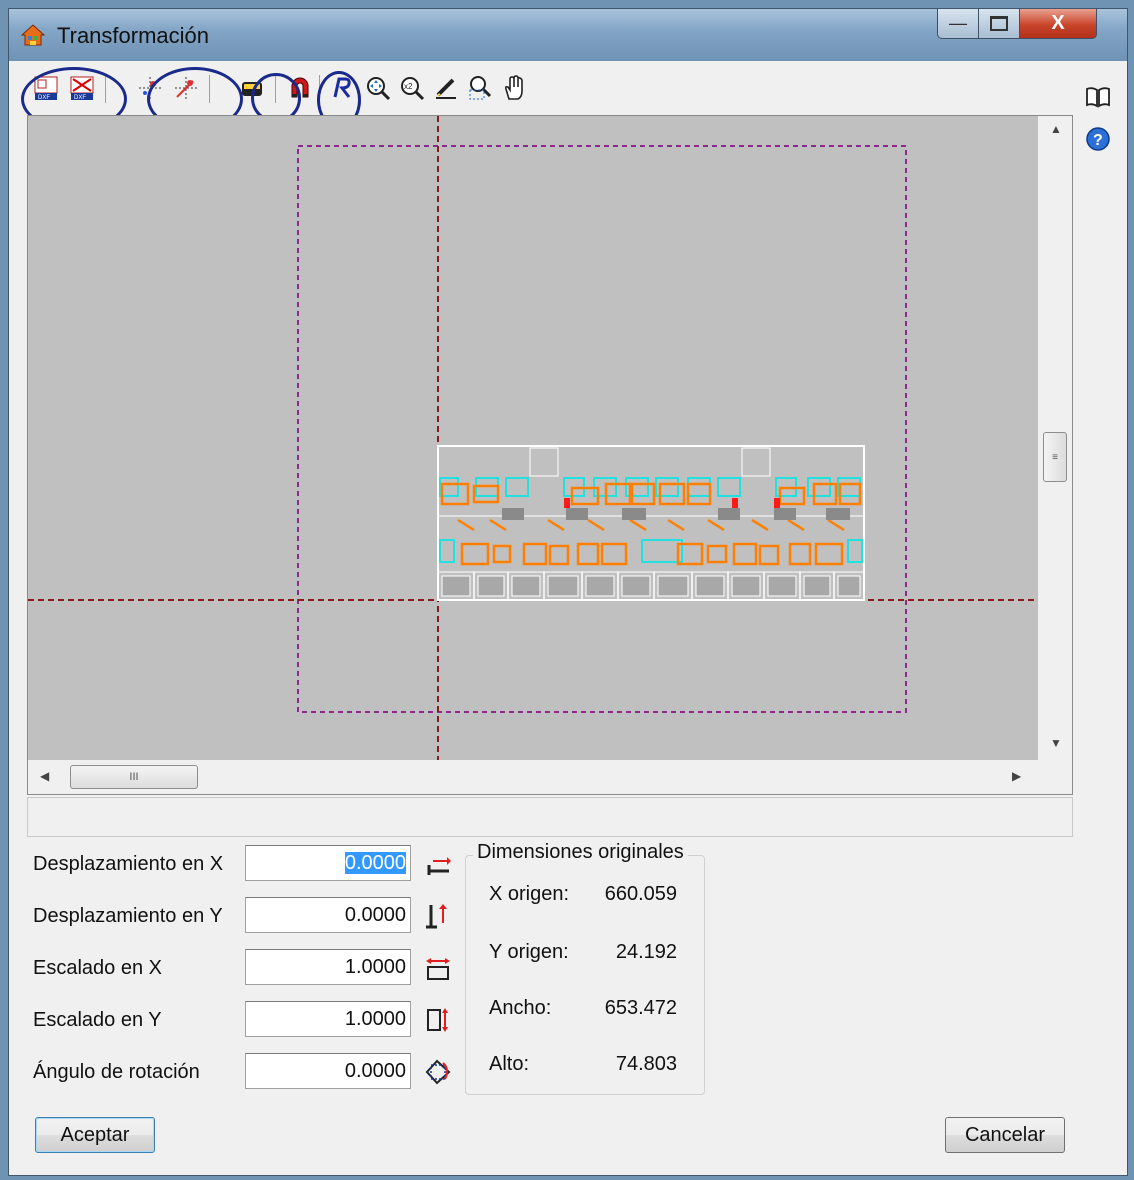  What do you see at coordinates (1056, 129) in the screenshot?
I see `scroll-up-icon: ▲` at bounding box center [1056, 129].